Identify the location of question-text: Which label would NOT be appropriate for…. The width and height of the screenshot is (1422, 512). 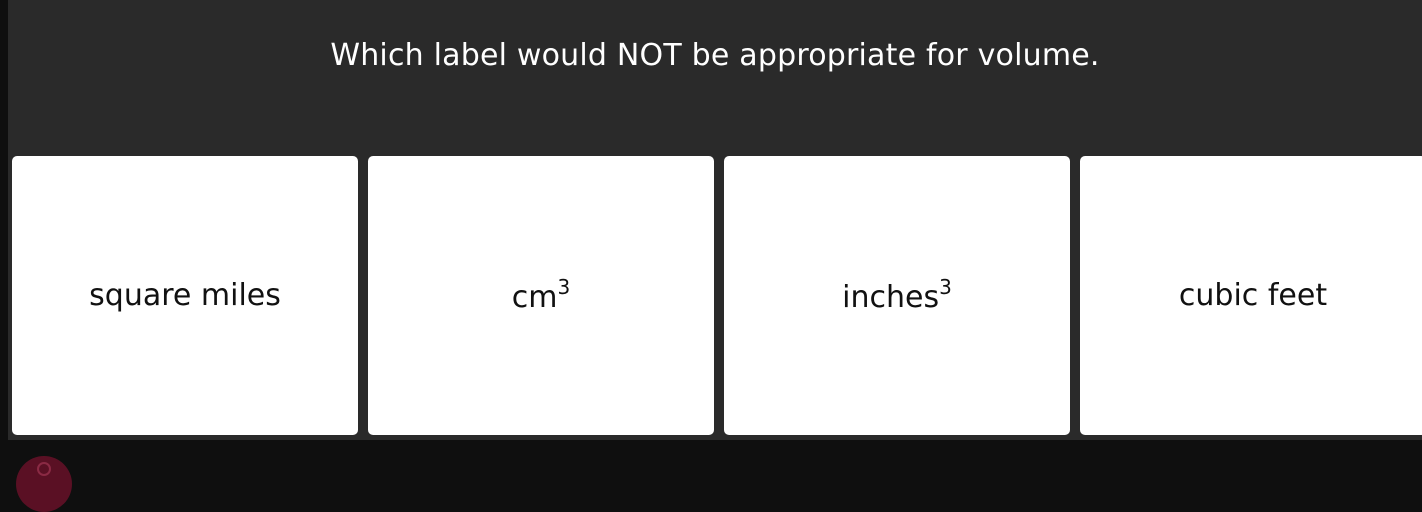
(715, 55).